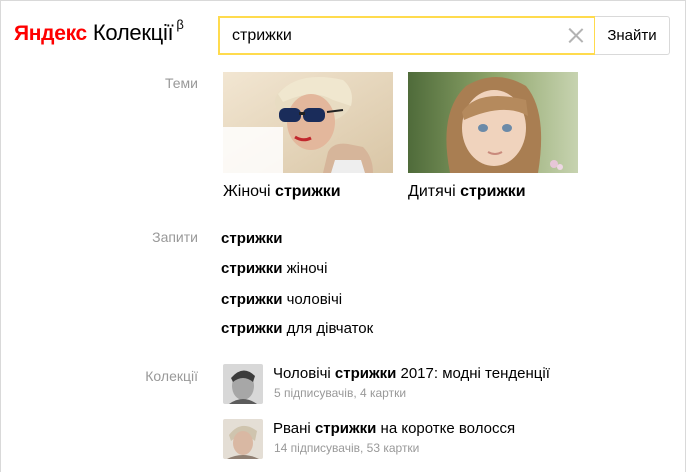 The height and width of the screenshot is (472, 686). I want to click on collections-label: Колекції, so click(171, 376).